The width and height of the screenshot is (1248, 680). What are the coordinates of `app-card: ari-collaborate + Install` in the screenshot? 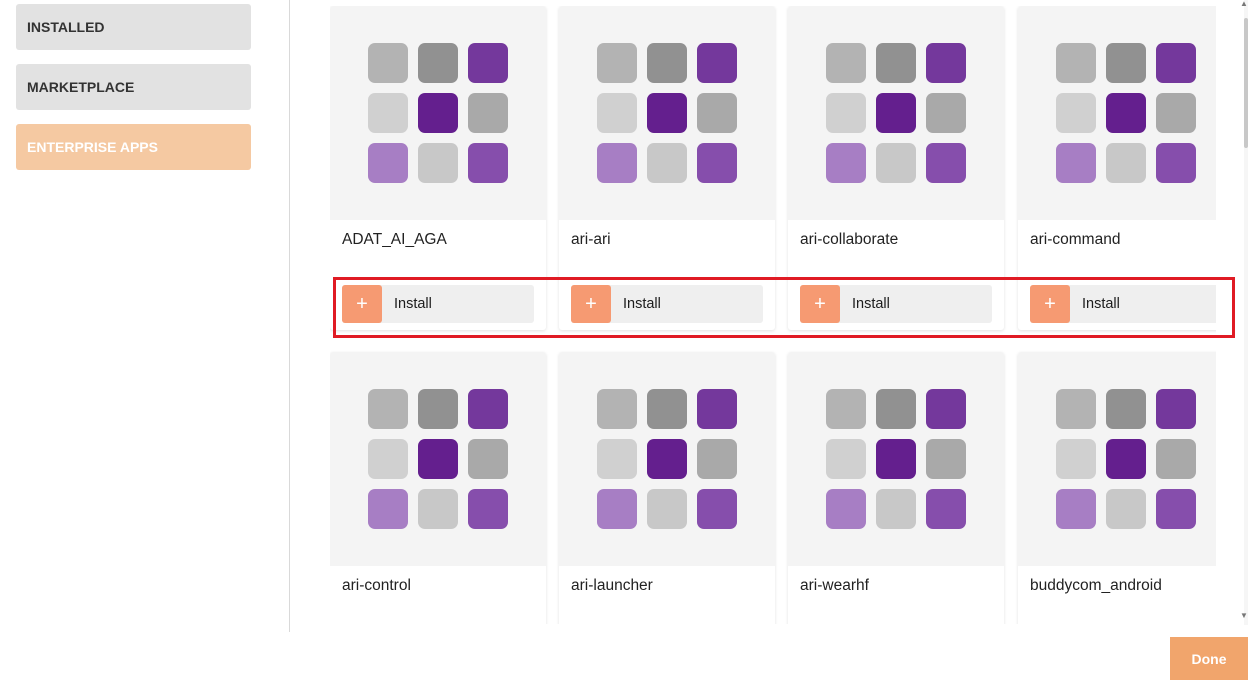 It's located at (896, 168).